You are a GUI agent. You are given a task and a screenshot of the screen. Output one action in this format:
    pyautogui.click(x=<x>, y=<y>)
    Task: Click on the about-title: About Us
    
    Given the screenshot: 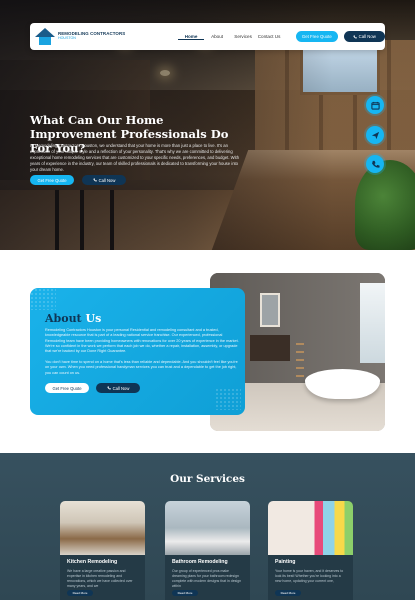 What is the action you would take?
    pyautogui.click(x=73, y=318)
    